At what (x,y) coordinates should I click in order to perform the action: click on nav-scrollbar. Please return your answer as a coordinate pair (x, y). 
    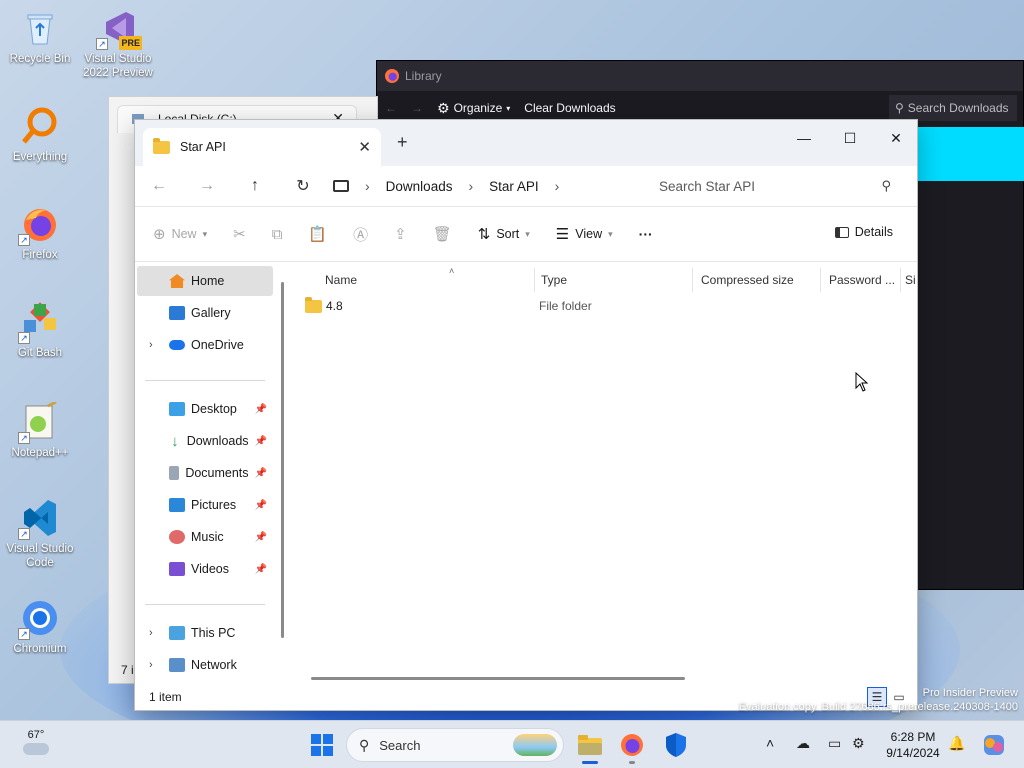
    Looking at the image, I should click on (282, 460).